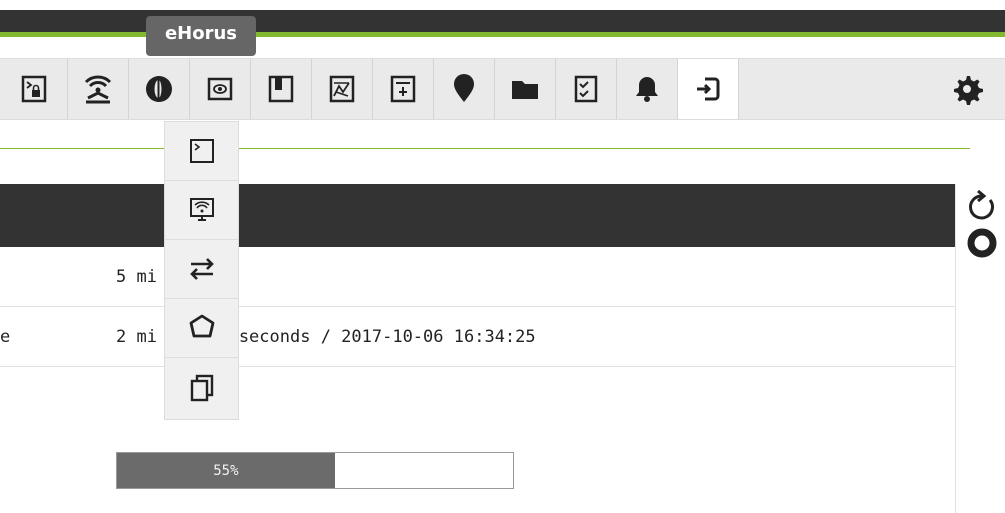 This screenshot has width=1005, height=513. I want to click on row-label, so click(7, 276).